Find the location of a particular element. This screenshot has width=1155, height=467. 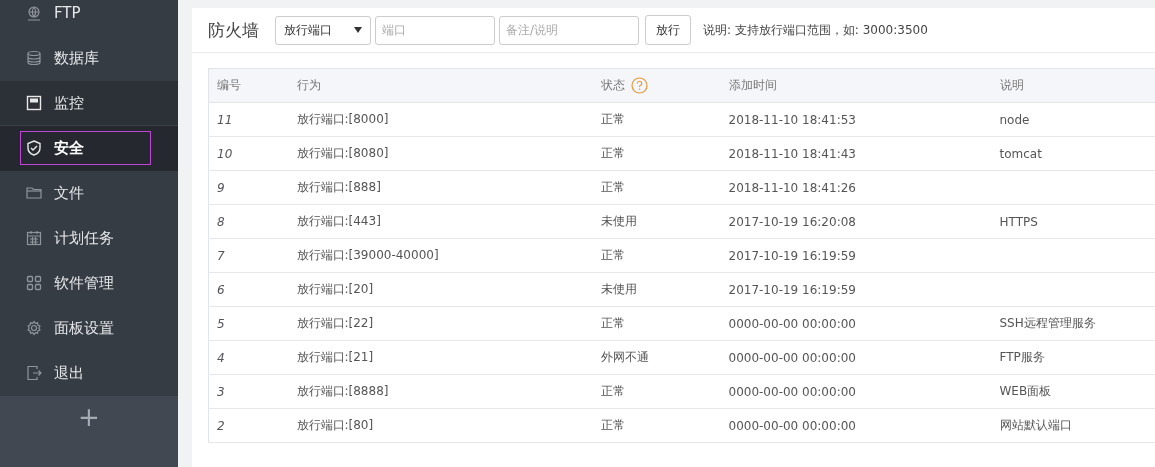

grid-icon is located at coordinates (34, 283).